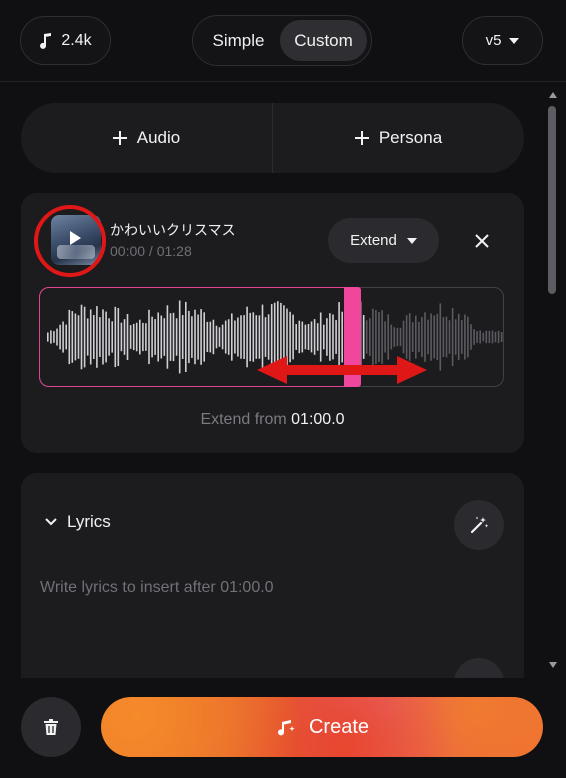 This screenshot has height=778, width=566. I want to click on chevron-down-icon, so click(51, 522).